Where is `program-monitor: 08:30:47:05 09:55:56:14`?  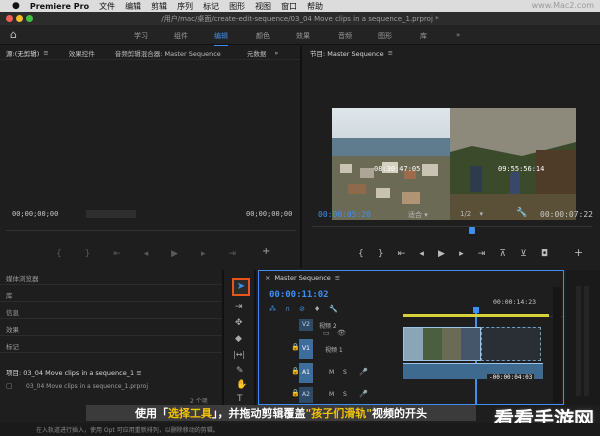
program-monitor: 08:30:47:05 09:55:56:14 is located at coordinates (454, 164).